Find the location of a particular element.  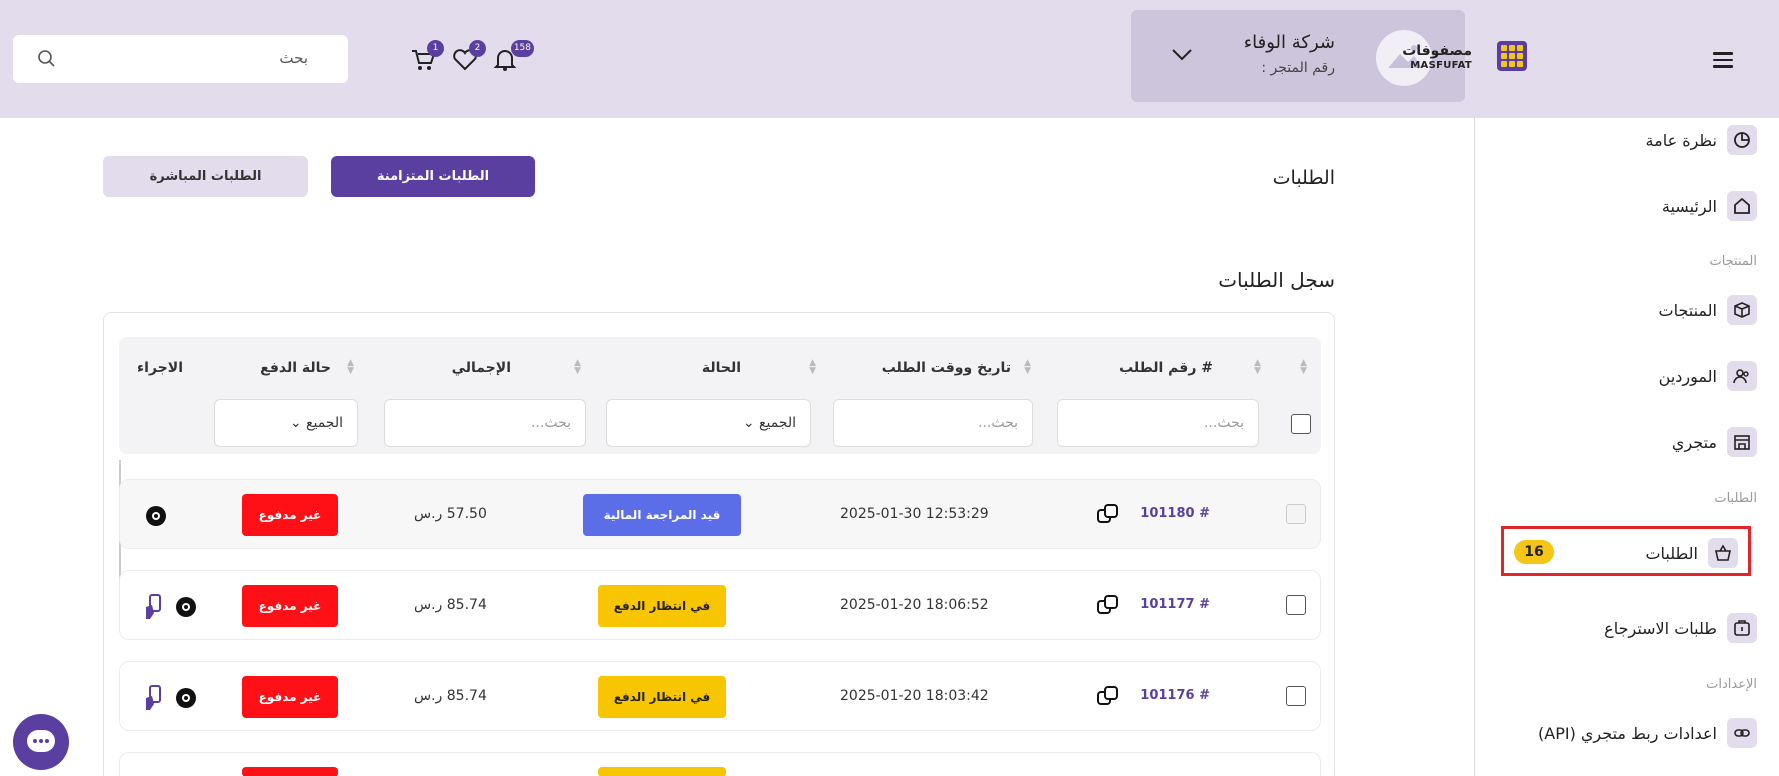

sidebar-item-overview: نظرة عامة is located at coordinates (1701, 140).